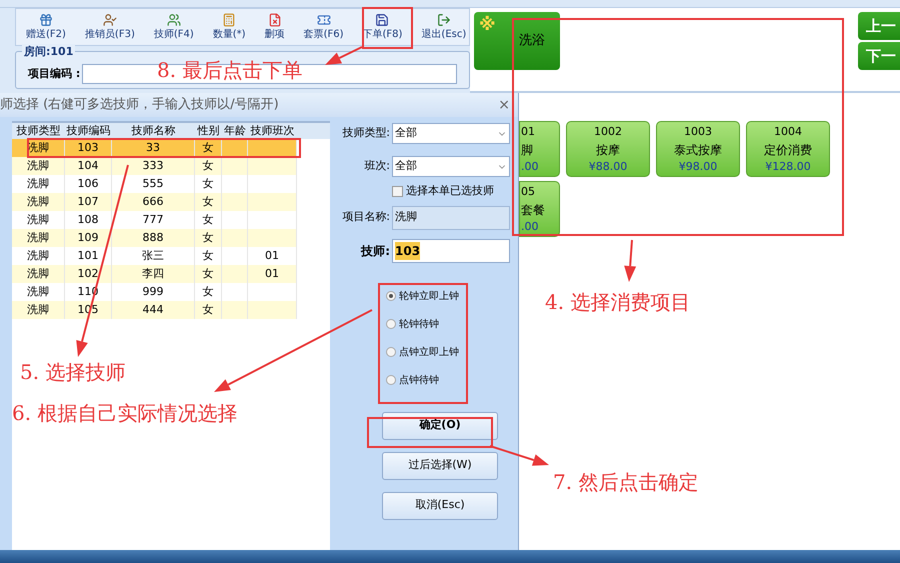  Describe the element at coordinates (387, 28) in the screenshot. I see `highlight-frame` at that location.